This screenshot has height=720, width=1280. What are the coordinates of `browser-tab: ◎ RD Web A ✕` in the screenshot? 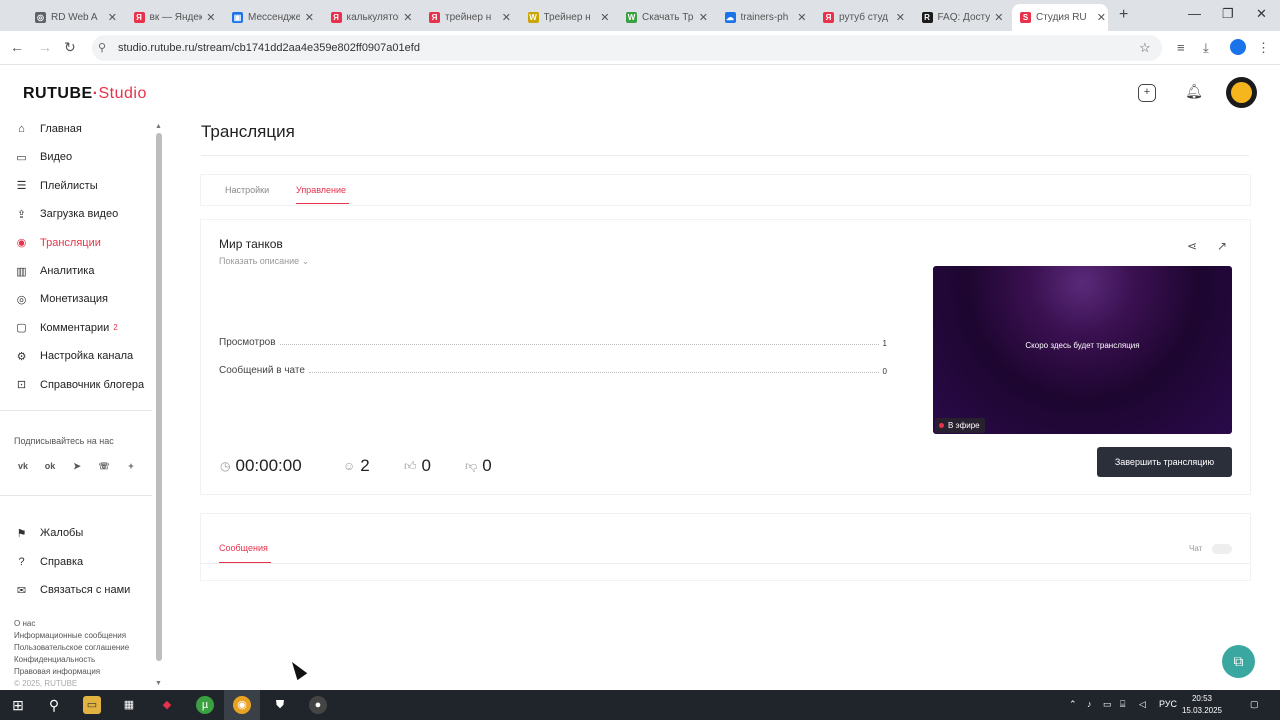 It's located at (73, 17).